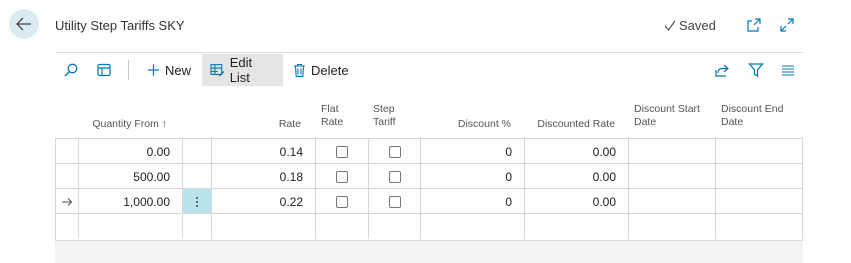 This screenshot has height=263, width=851. What do you see at coordinates (429, 52) in the screenshot?
I see `toolbar-top-border` at bounding box center [429, 52].